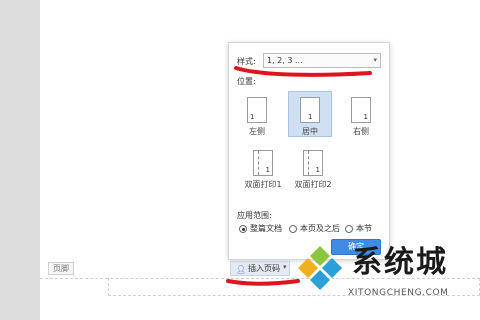 The height and width of the screenshot is (320, 480). What do you see at coordinates (266, 228) in the screenshot?
I see `scope-option-label: 整篇文档` at bounding box center [266, 228].